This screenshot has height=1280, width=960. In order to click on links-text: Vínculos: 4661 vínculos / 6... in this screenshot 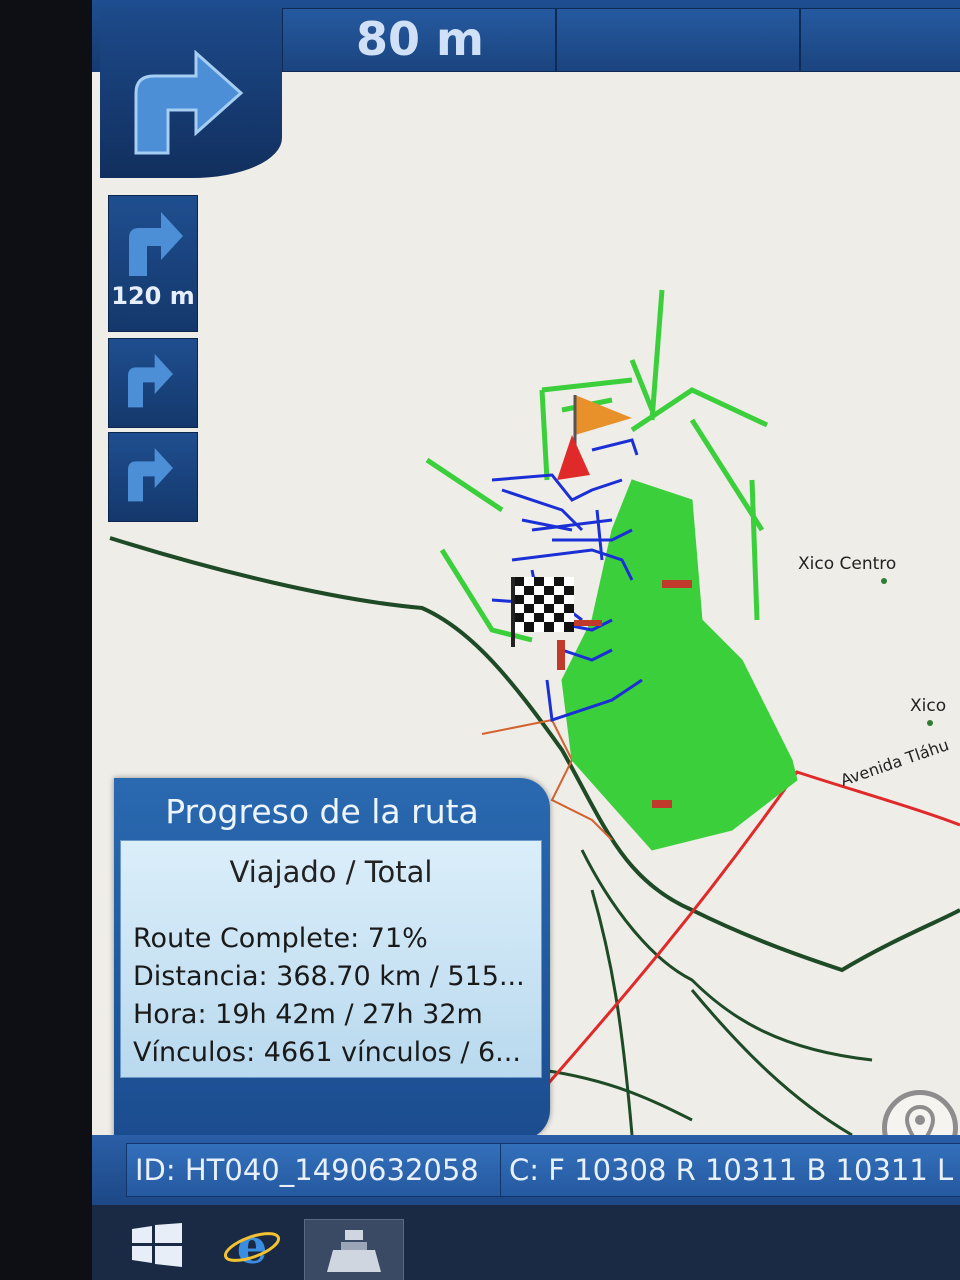, I will do `click(327, 1052)`.